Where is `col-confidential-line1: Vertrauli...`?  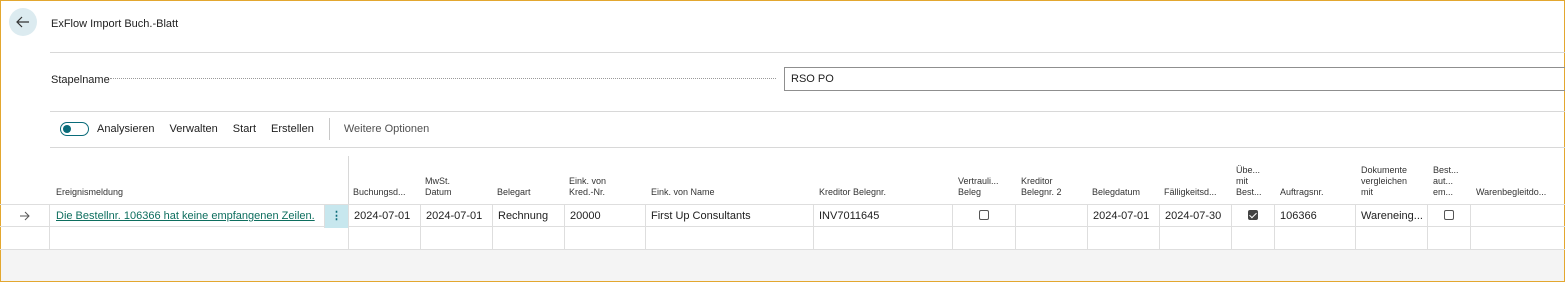
col-confidential-line1: Vertrauli... is located at coordinates (978, 181).